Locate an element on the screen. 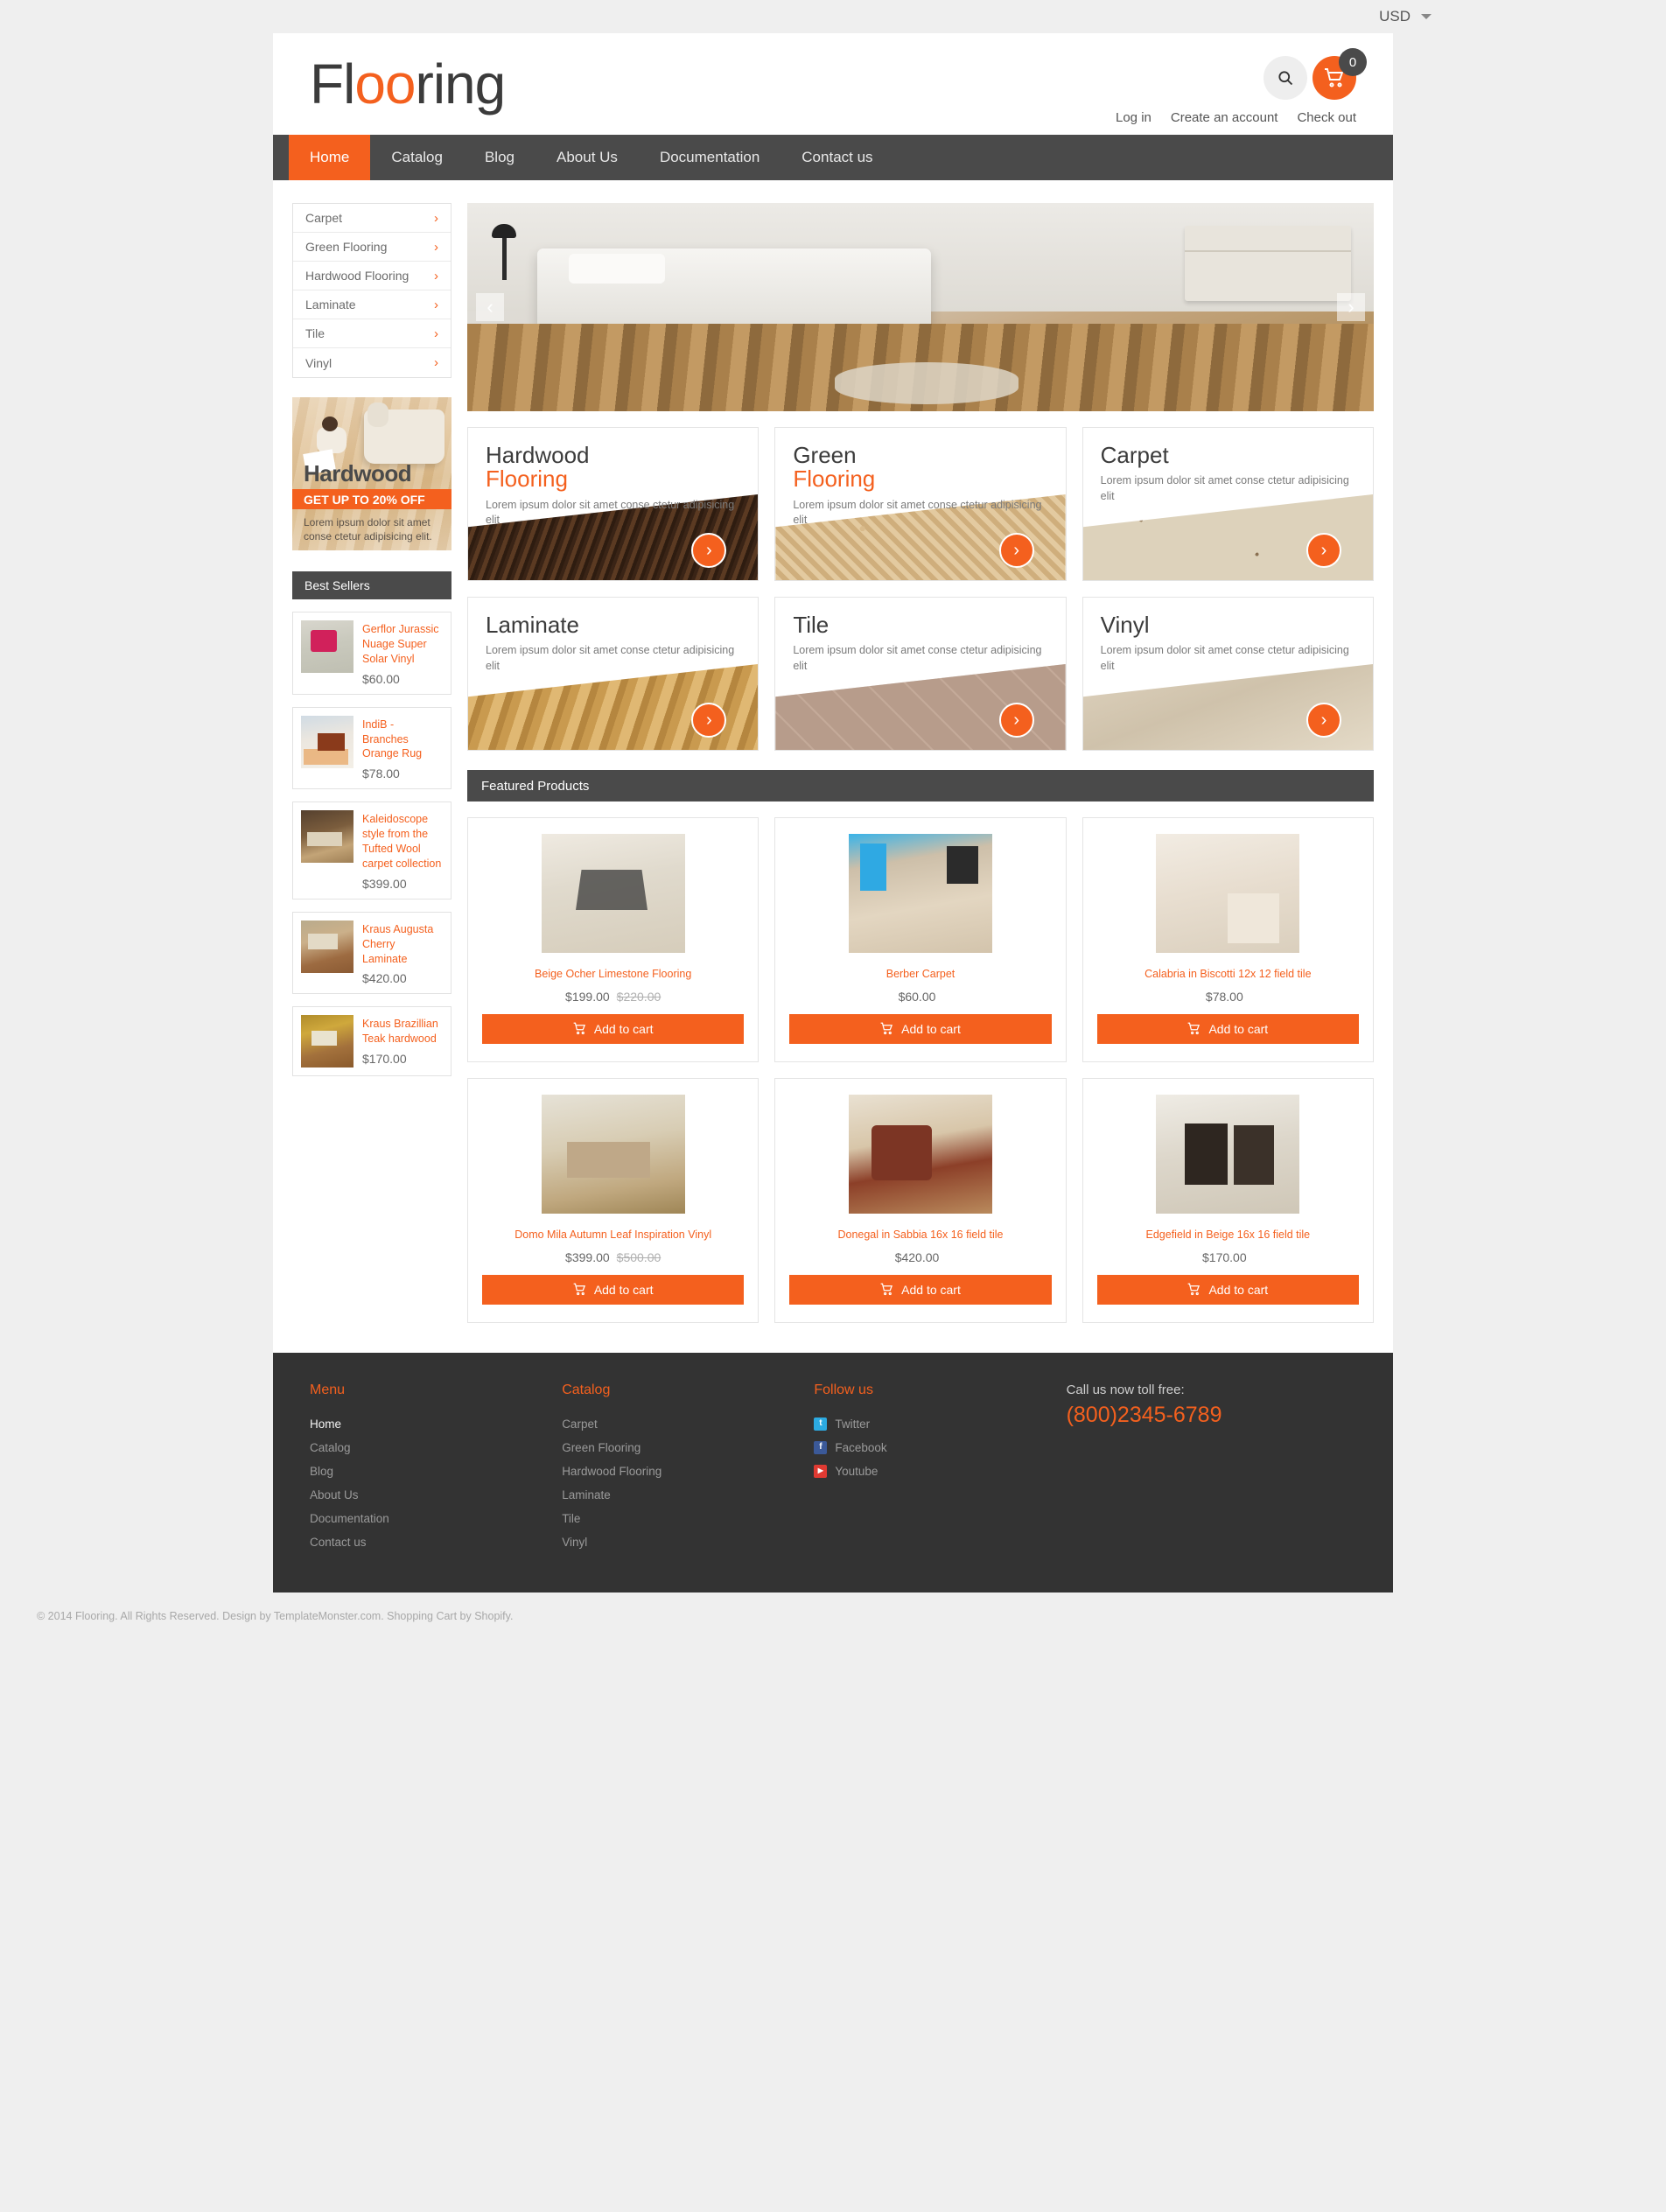 The height and width of the screenshot is (2212, 1666). sidebar-item-green-flooring: Green Flooring › is located at coordinates (372, 247).